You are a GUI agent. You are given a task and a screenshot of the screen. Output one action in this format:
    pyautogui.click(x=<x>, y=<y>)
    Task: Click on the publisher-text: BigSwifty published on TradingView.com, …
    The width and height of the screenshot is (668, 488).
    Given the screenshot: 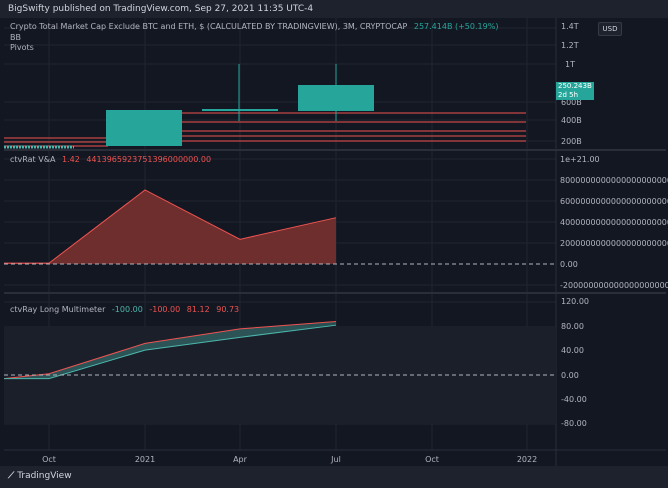 What is the action you would take?
    pyautogui.click(x=161, y=9)
    